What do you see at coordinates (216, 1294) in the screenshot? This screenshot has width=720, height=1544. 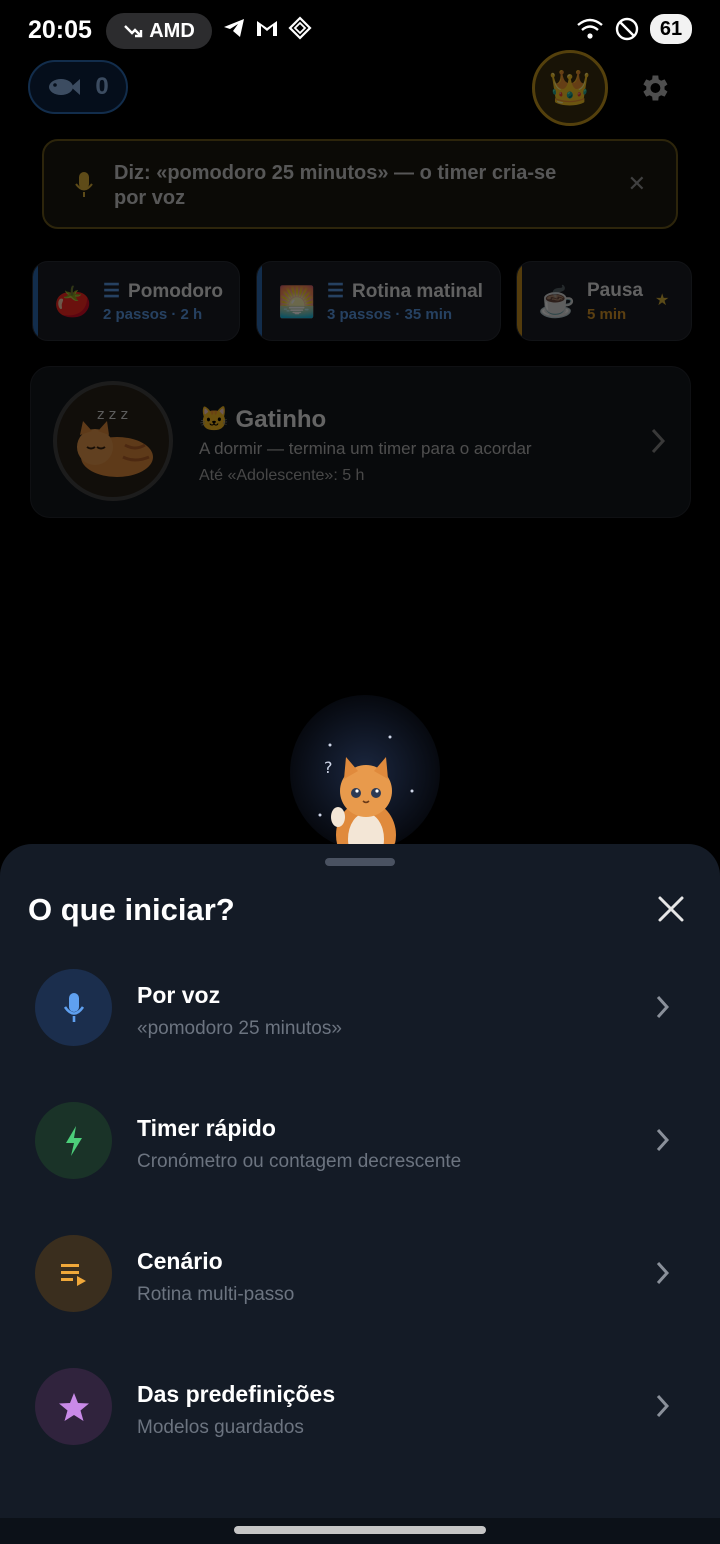 I see `option-subtitle: Rotina multi-passo` at bounding box center [216, 1294].